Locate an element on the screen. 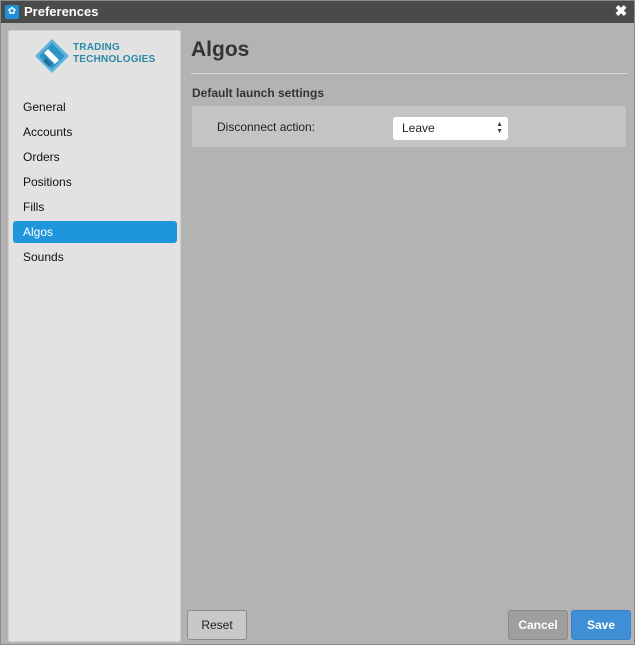  sidebar-item-orders: Orders is located at coordinates (95, 157).